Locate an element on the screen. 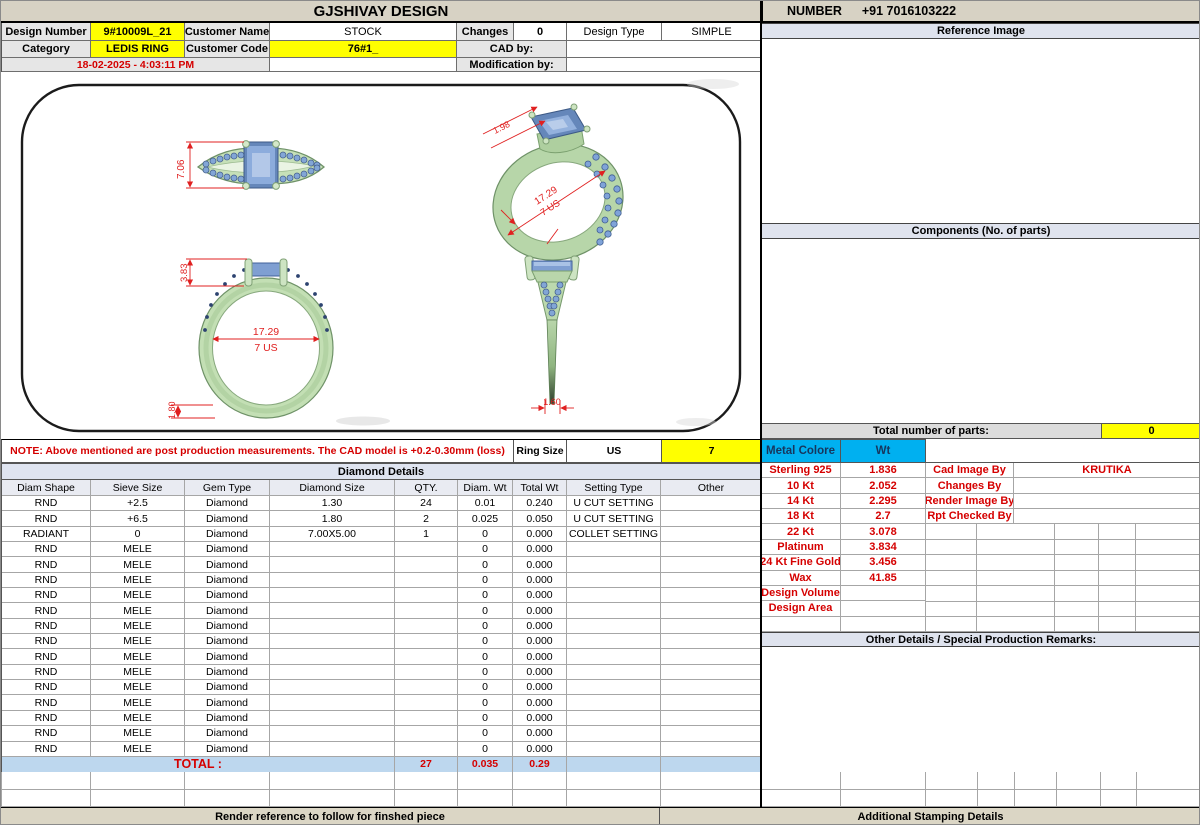 This screenshot has height=825, width=1200. category-value: LEDIS RING is located at coordinates (138, 49).